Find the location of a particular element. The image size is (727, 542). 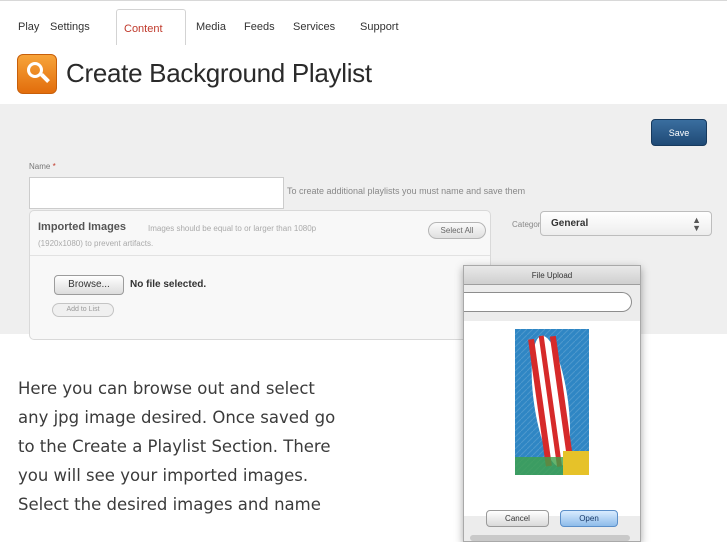

surfboard-image is located at coordinates (552, 402).